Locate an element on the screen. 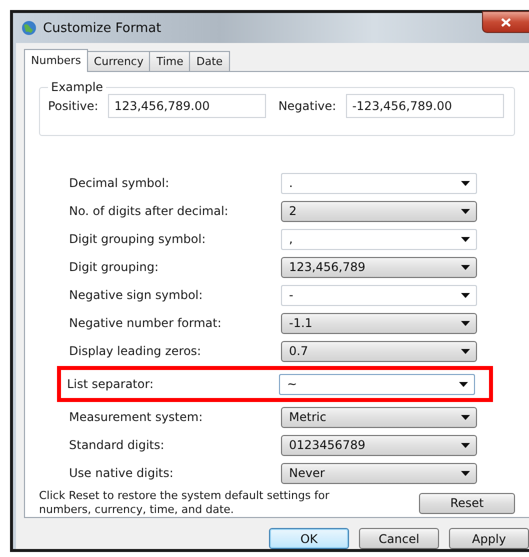  dropdown: Never is located at coordinates (379, 473).